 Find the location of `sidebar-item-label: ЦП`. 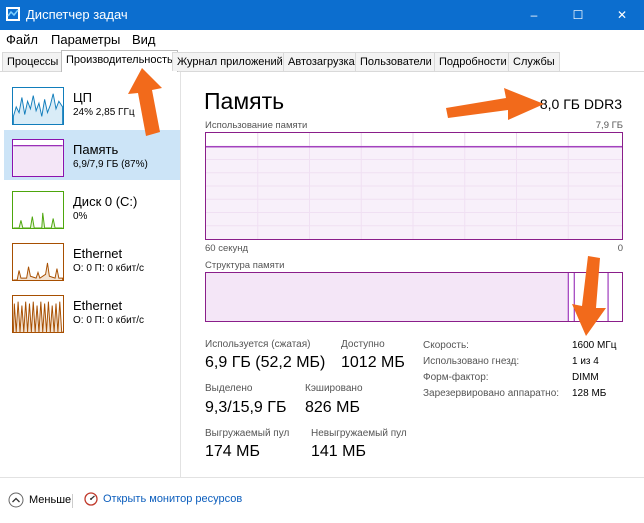

sidebar-item-label: ЦП is located at coordinates (82, 97).